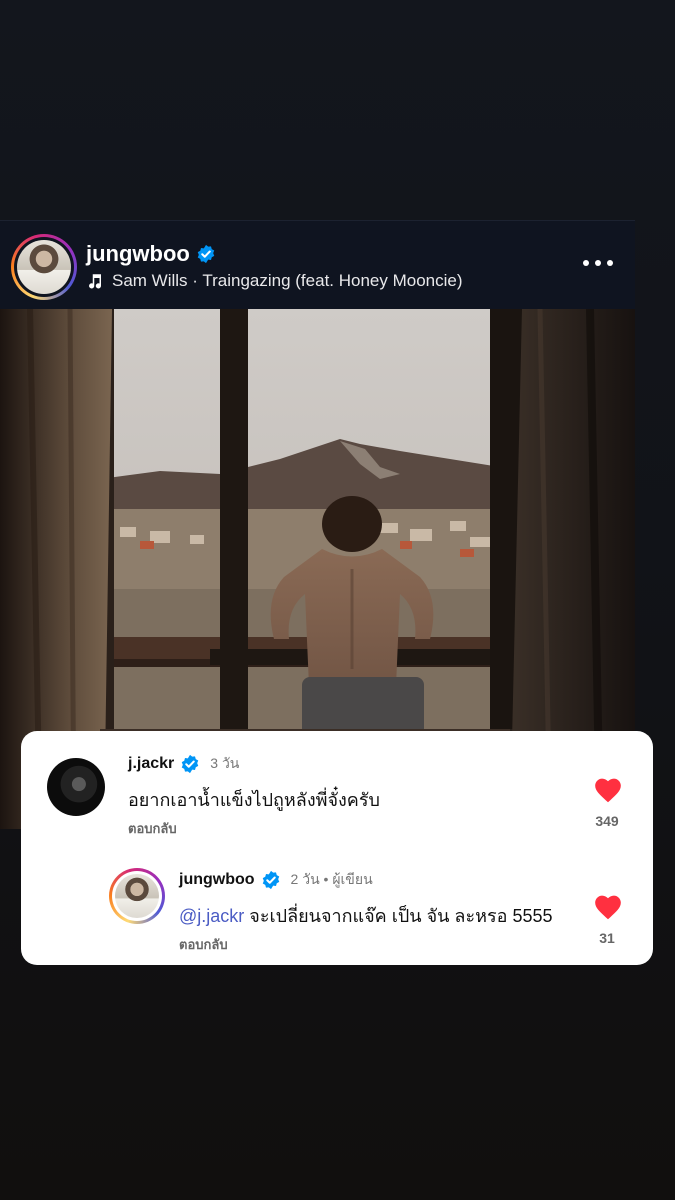 The height and width of the screenshot is (1200, 675). I want to click on comment-time: 2 วัน • ผู้เขียน, so click(331, 879).